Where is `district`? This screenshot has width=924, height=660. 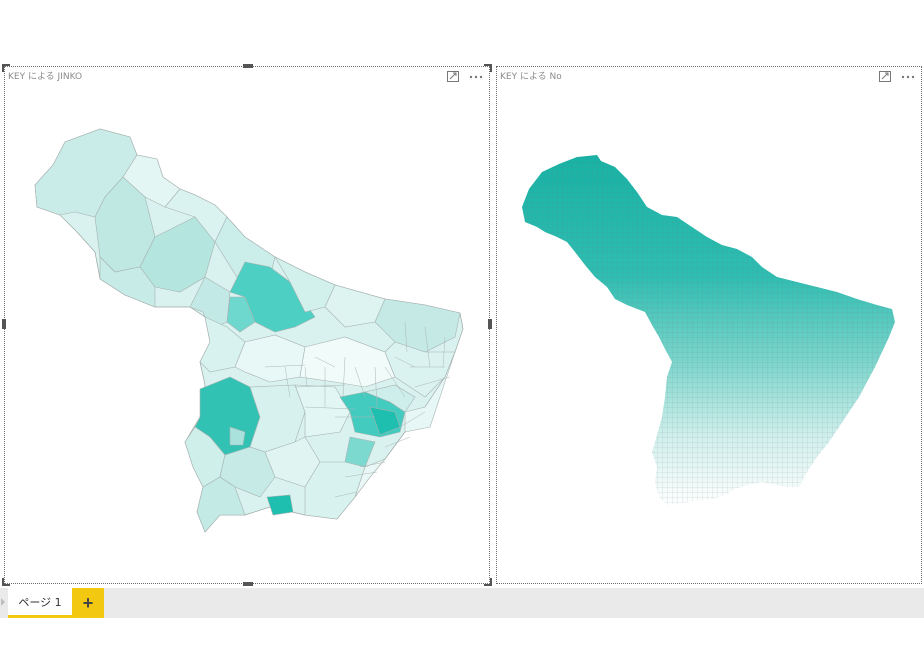
district is located at coordinates (280, 505).